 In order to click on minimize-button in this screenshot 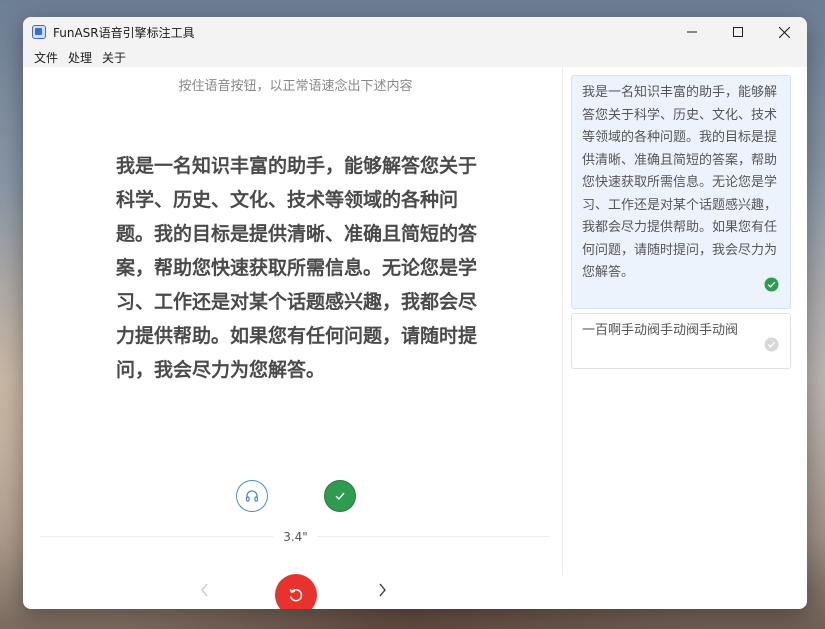, I will do `click(692, 32)`.